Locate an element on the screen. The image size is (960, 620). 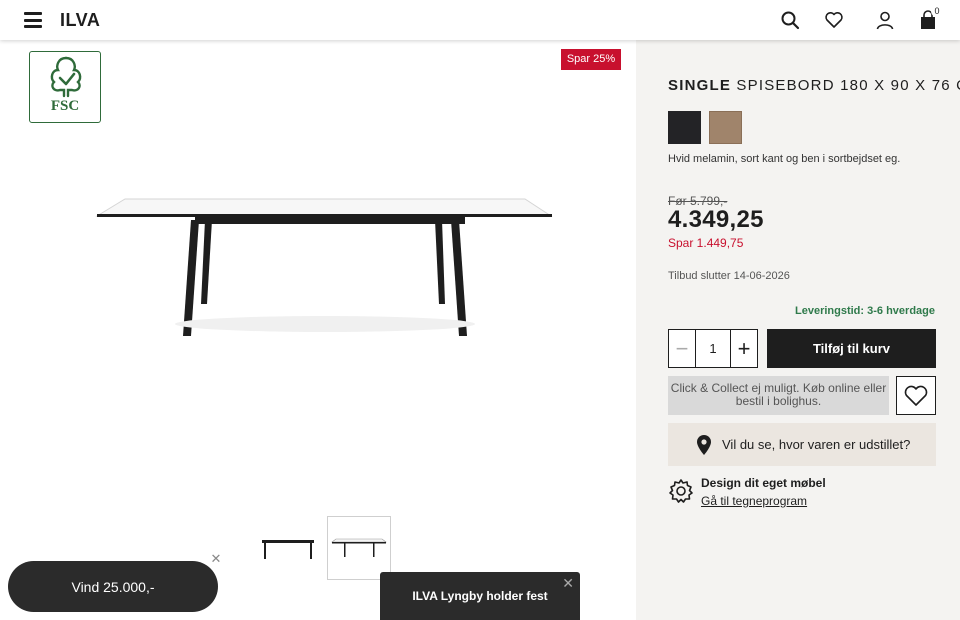
favorite-button is located at coordinates (916, 395).